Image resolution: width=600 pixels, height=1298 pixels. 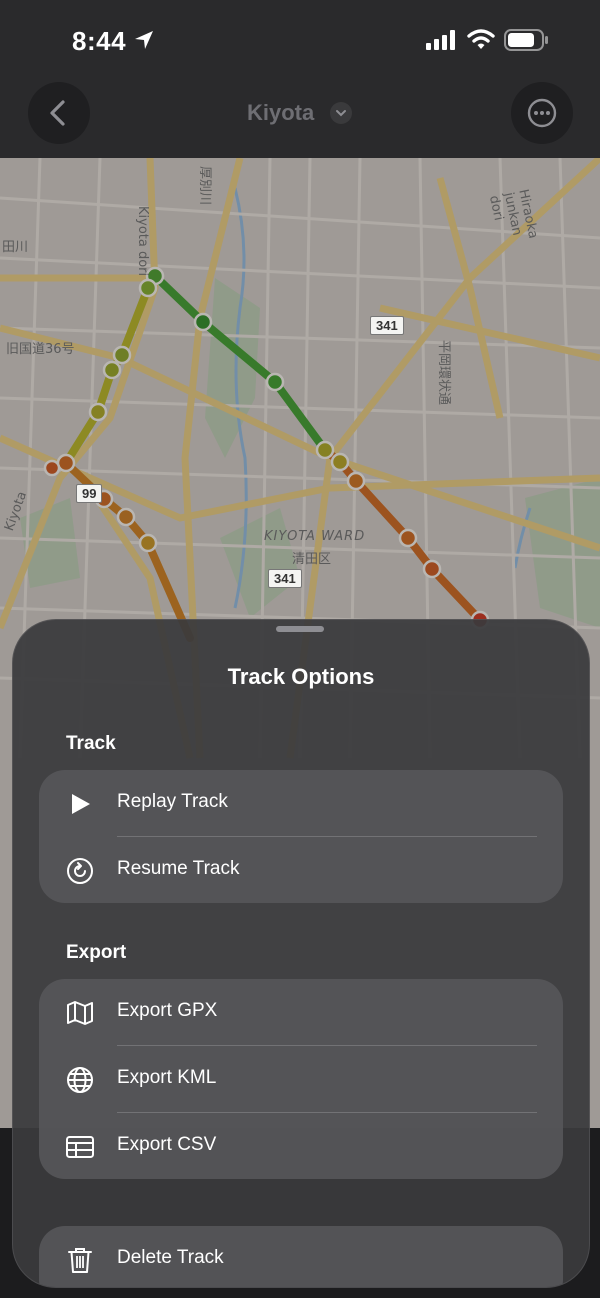 What do you see at coordinates (301, 676) in the screenshot?
I see `sheet-title: Track Options` at bounding box center [301, 676].